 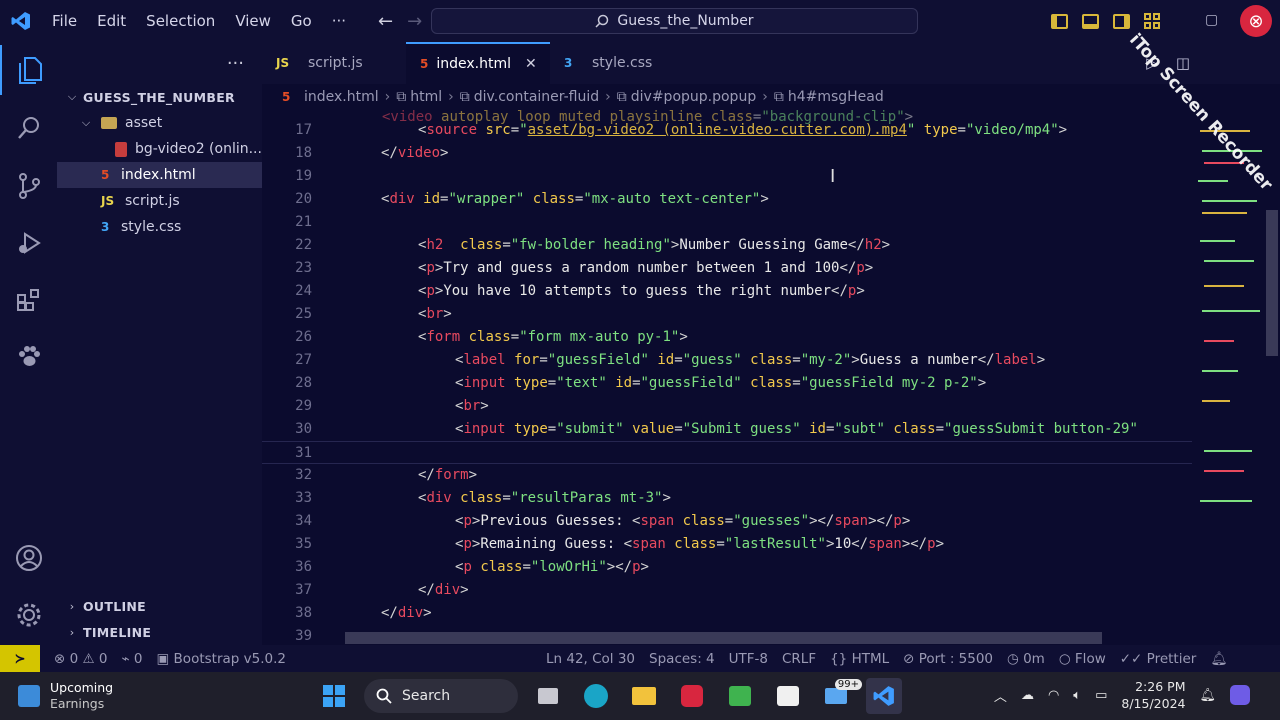 I want to click on edge-browser-icon, so click(x=596, y=696).